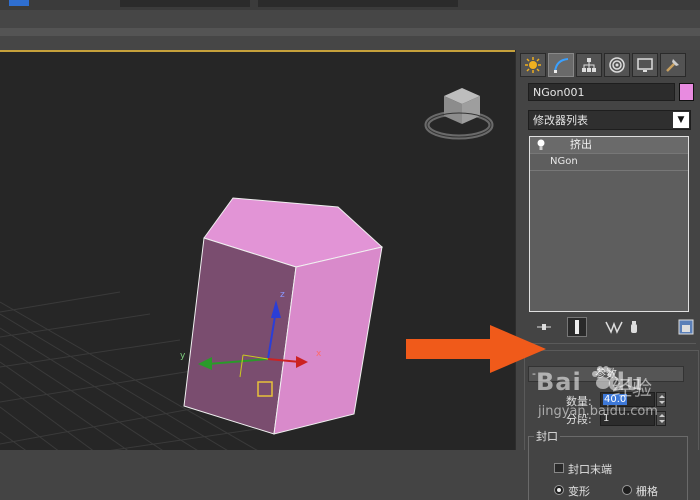  Describe the element at coordinates (564, 161) in the screenshot. I see `modifier-stack-label: NGon` at that location.